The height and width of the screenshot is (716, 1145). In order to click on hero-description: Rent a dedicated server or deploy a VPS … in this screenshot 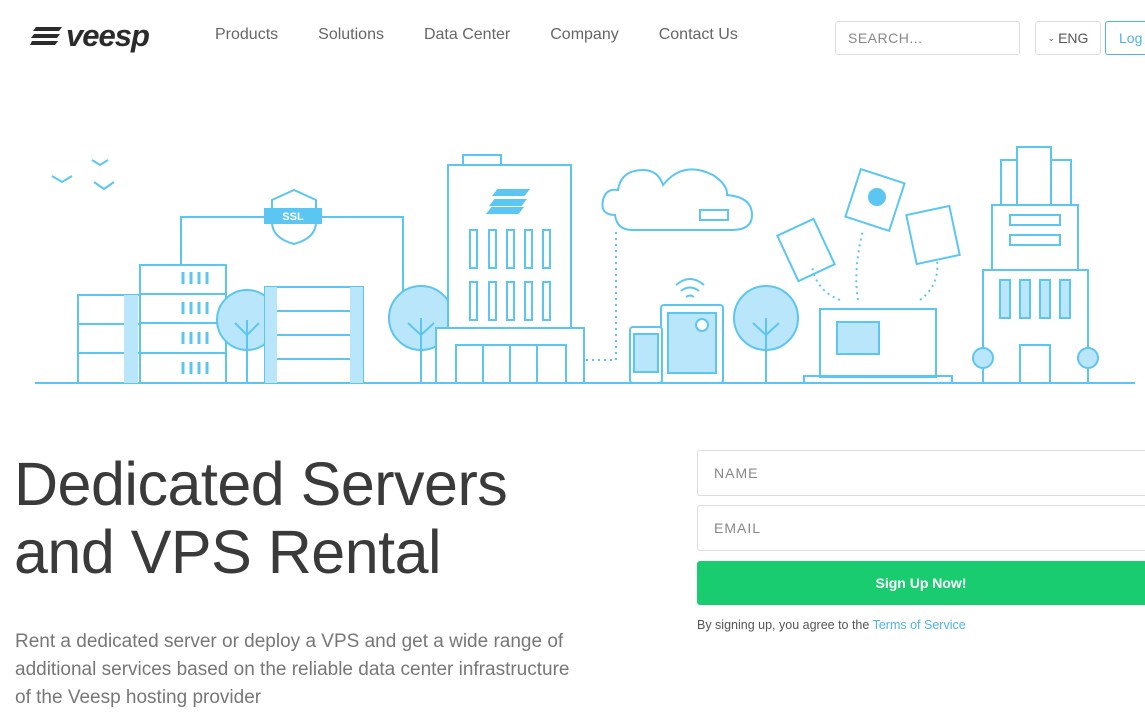, I will do `click(292, 669)`.